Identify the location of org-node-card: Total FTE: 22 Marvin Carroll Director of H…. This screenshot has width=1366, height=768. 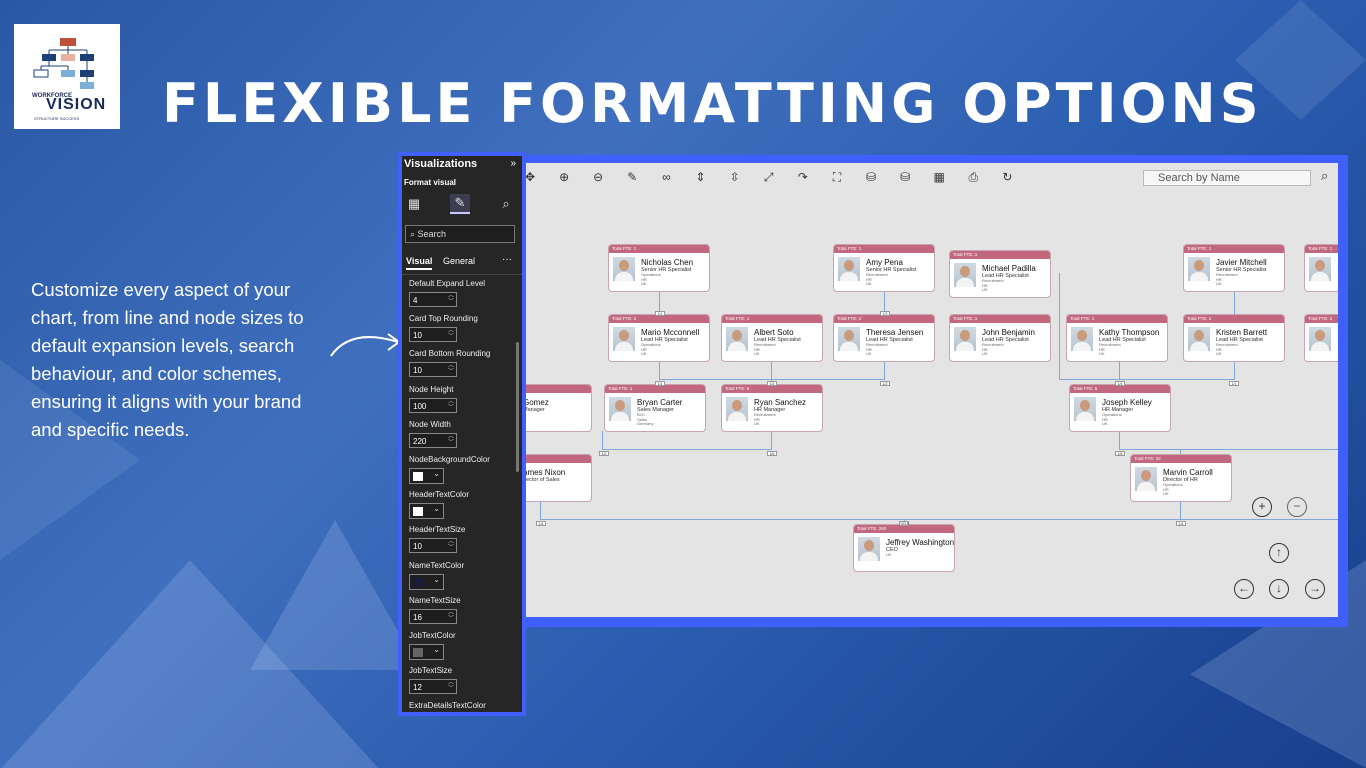
(1181, 478).